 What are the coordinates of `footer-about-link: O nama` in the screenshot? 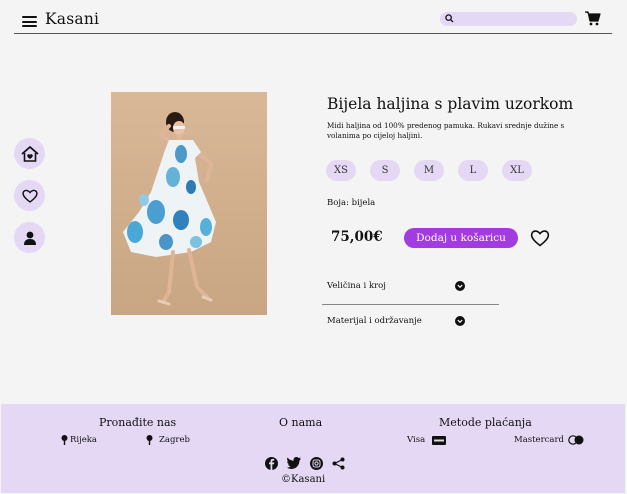 It's located at (300, 422).